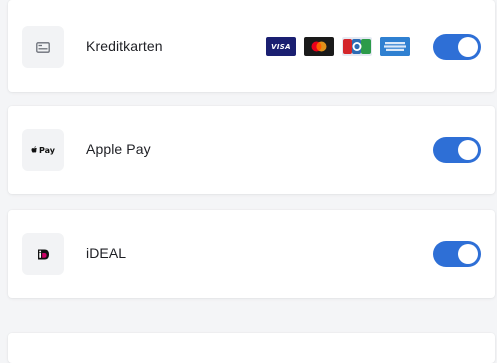 The width and height of the screenshot is (497, 363). What do you see at coordinates (457, 150) in the screenshot?
I see `apple-pay-toggle` at bounding box center [457, 150].